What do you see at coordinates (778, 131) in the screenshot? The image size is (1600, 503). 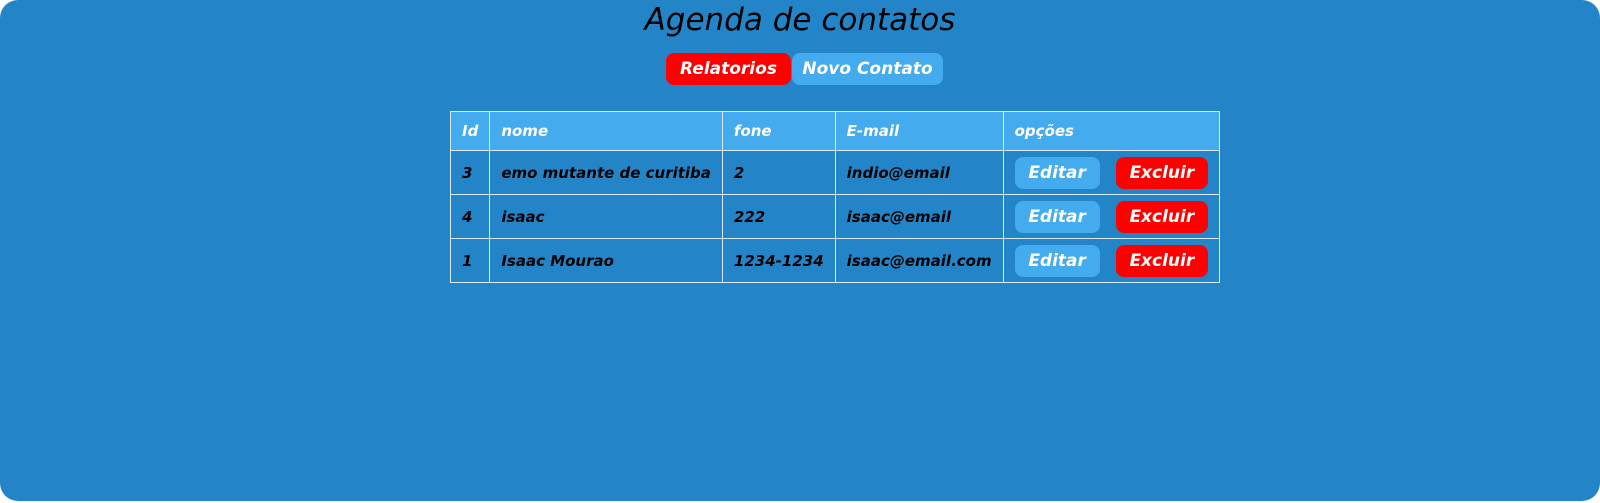 I see `header-fone: fone` at bounding box center [778, 131].